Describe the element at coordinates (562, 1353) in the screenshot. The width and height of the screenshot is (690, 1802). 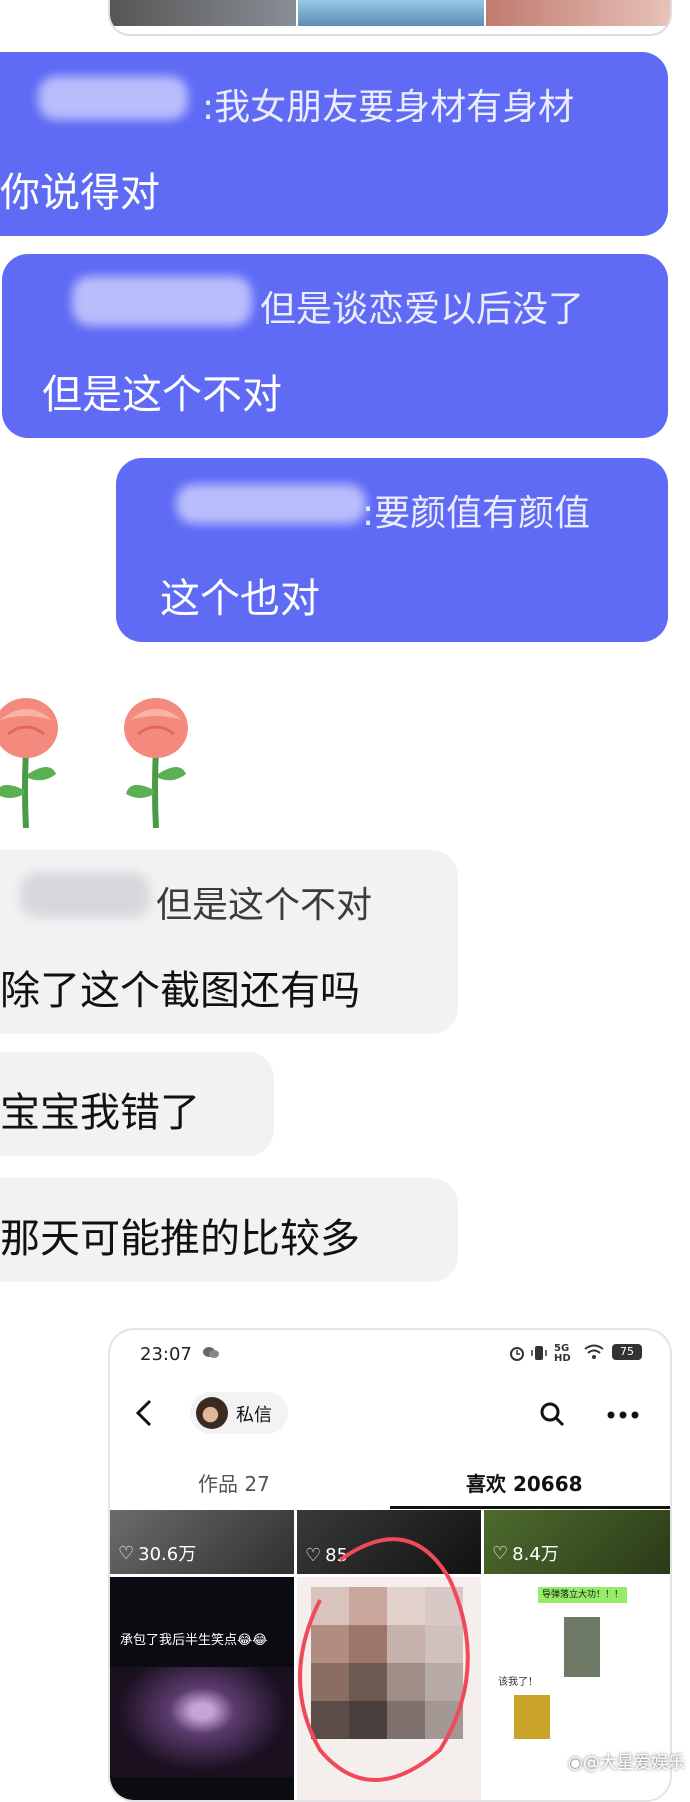
I see `network-label: 5G HD` at that location.